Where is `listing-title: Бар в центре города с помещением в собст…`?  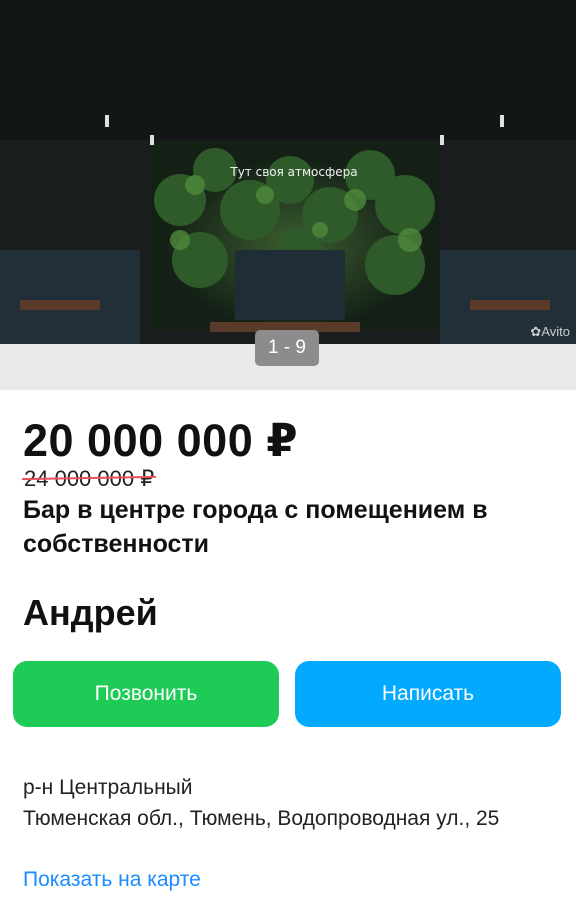 listing-title: Бар в центре города с помещением в собст… is located at coordinates (255, 527).